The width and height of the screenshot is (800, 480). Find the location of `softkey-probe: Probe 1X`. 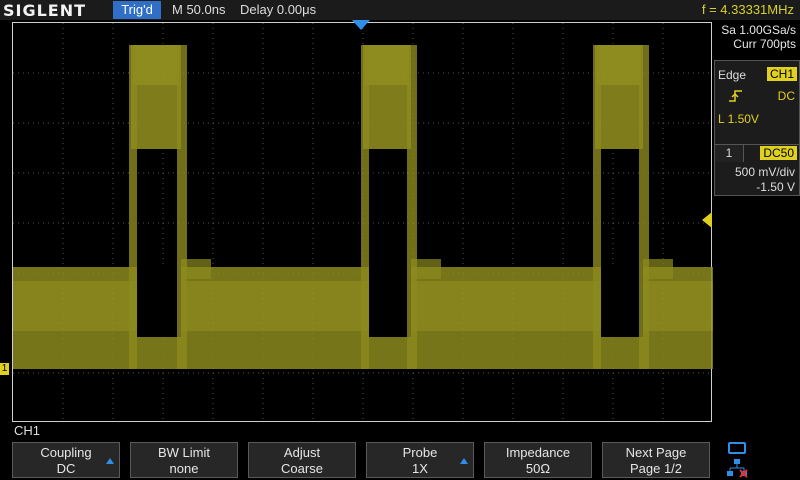

softkey-probe: Probe 1X is located at coordinates (420, 460).